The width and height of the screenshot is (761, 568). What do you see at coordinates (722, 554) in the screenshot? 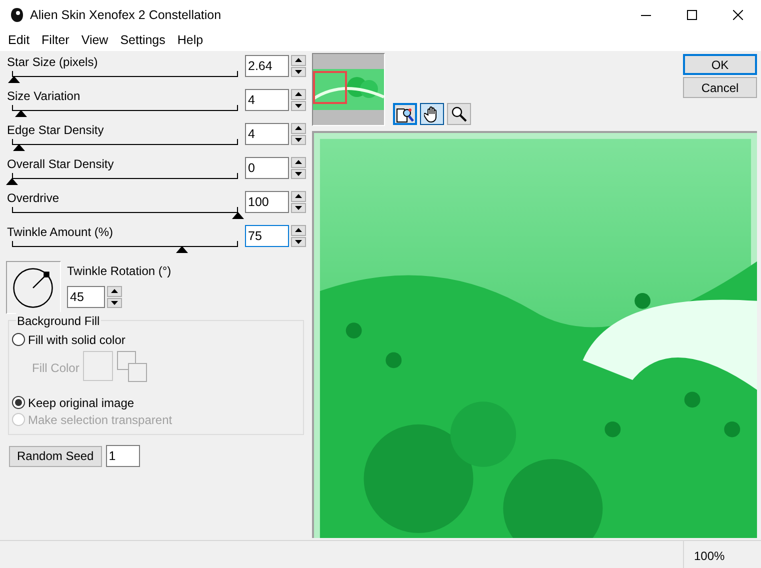
I see `zoom-level: 100%` at bounding box center [722, 554].